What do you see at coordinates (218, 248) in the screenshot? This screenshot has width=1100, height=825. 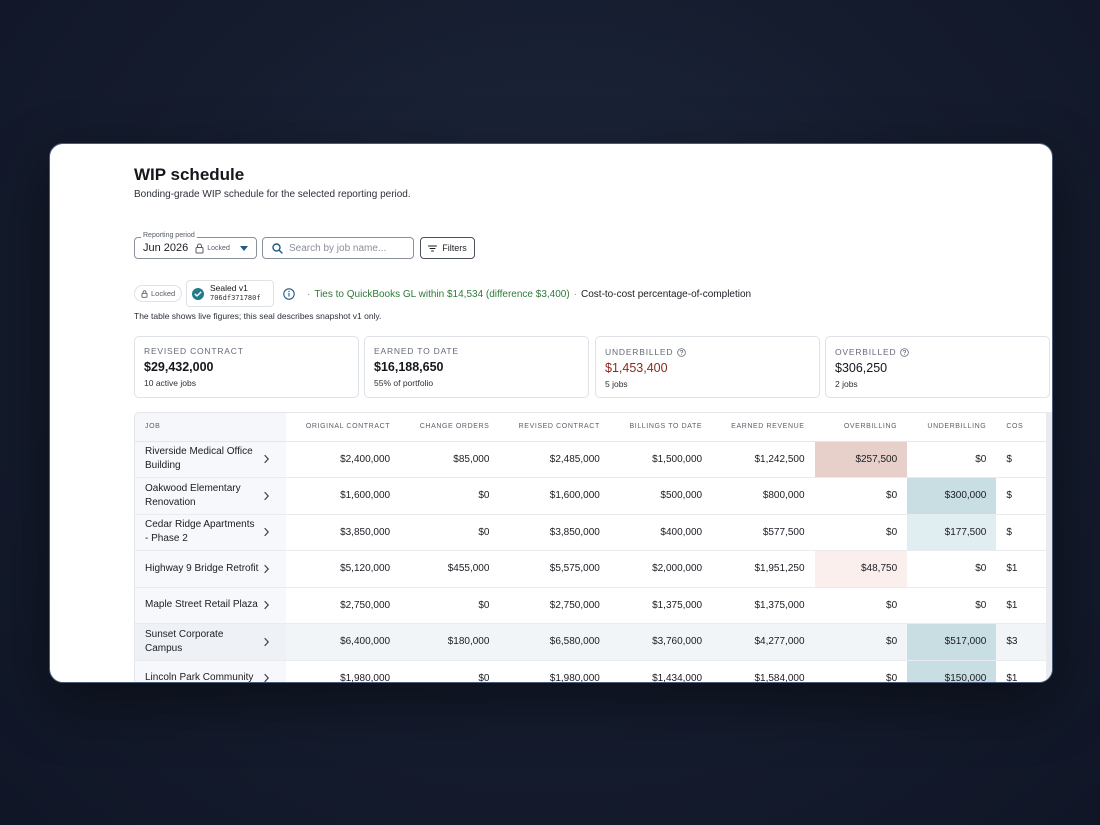 I see `period-locked-label: Locked` at bounding box center [218, 248].